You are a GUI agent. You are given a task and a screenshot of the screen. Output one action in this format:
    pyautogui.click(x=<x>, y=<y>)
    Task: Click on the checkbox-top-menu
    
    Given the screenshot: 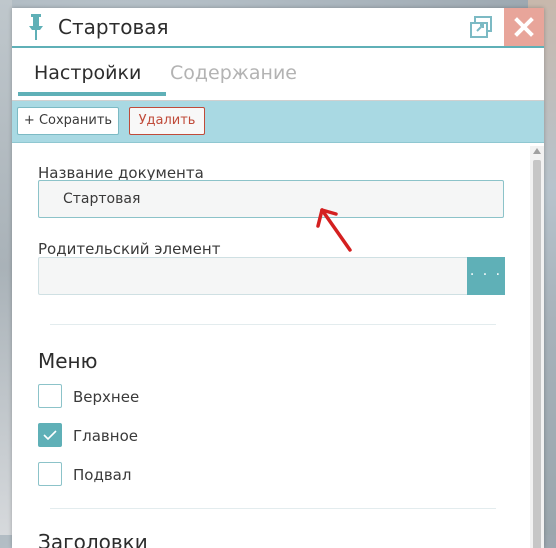 What is the action you would take?
    pyautogui.click(x=50, y=396)
    